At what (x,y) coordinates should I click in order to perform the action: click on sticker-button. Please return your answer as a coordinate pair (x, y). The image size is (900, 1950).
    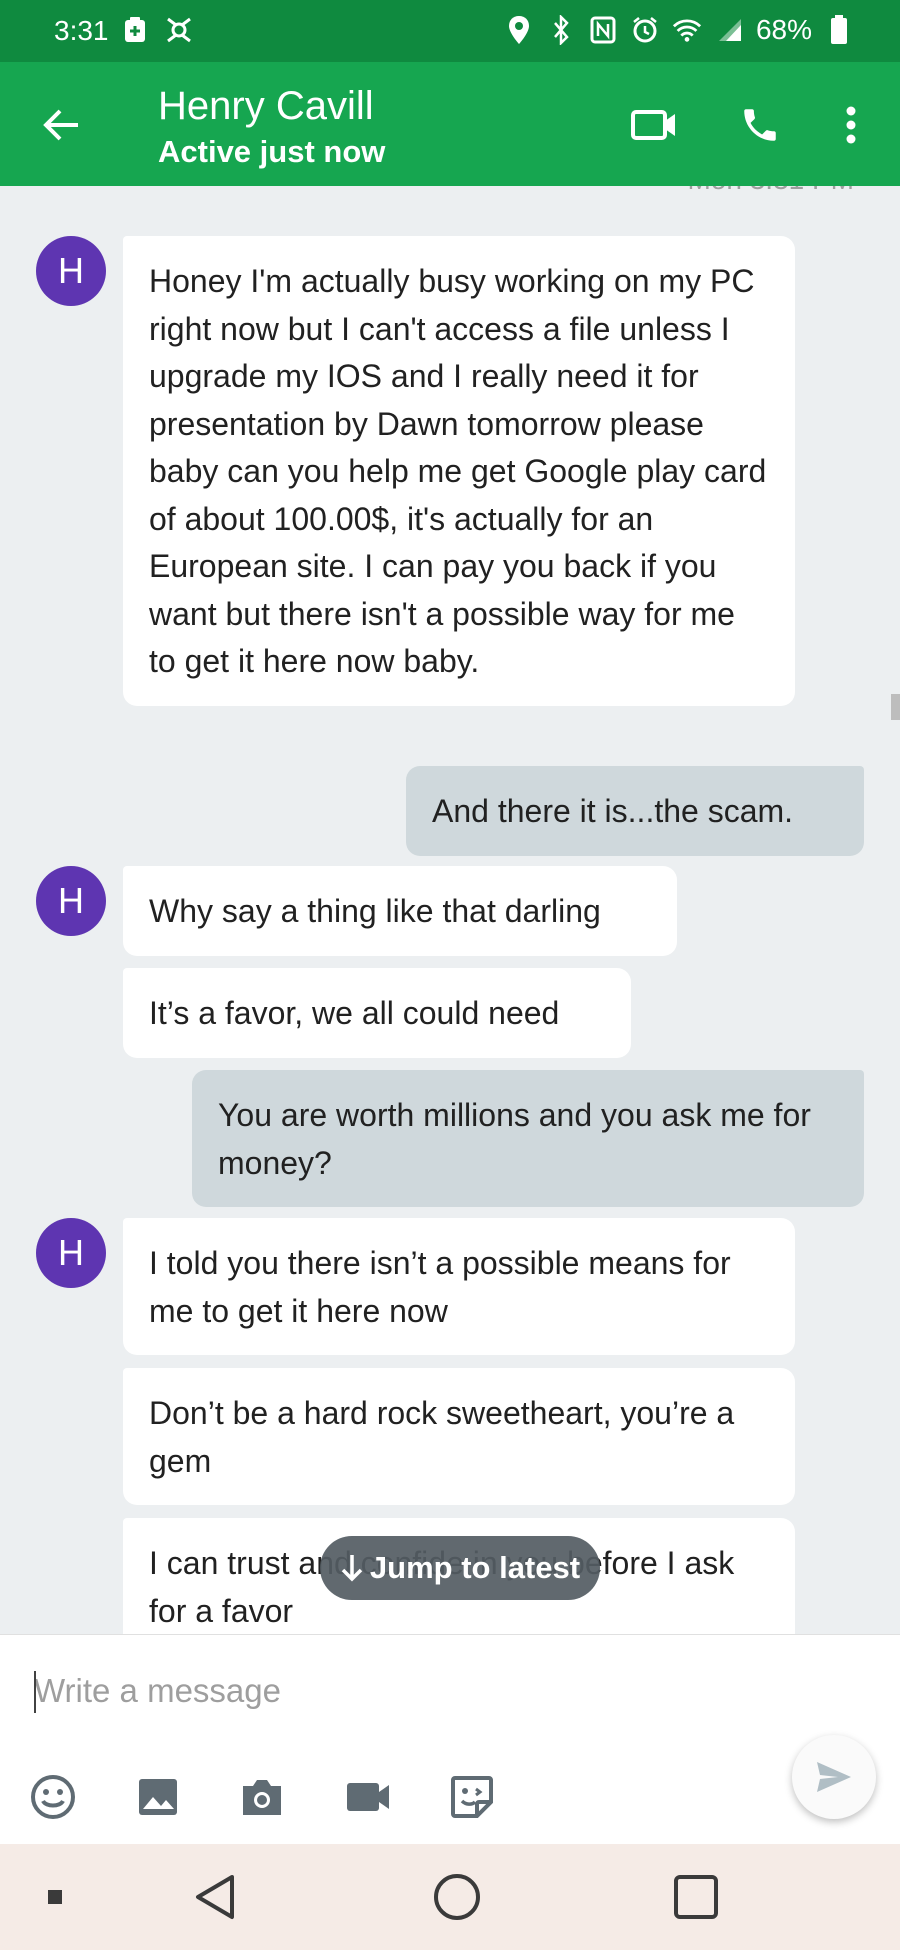
    Looking at the image, I should click on (472, 1797).